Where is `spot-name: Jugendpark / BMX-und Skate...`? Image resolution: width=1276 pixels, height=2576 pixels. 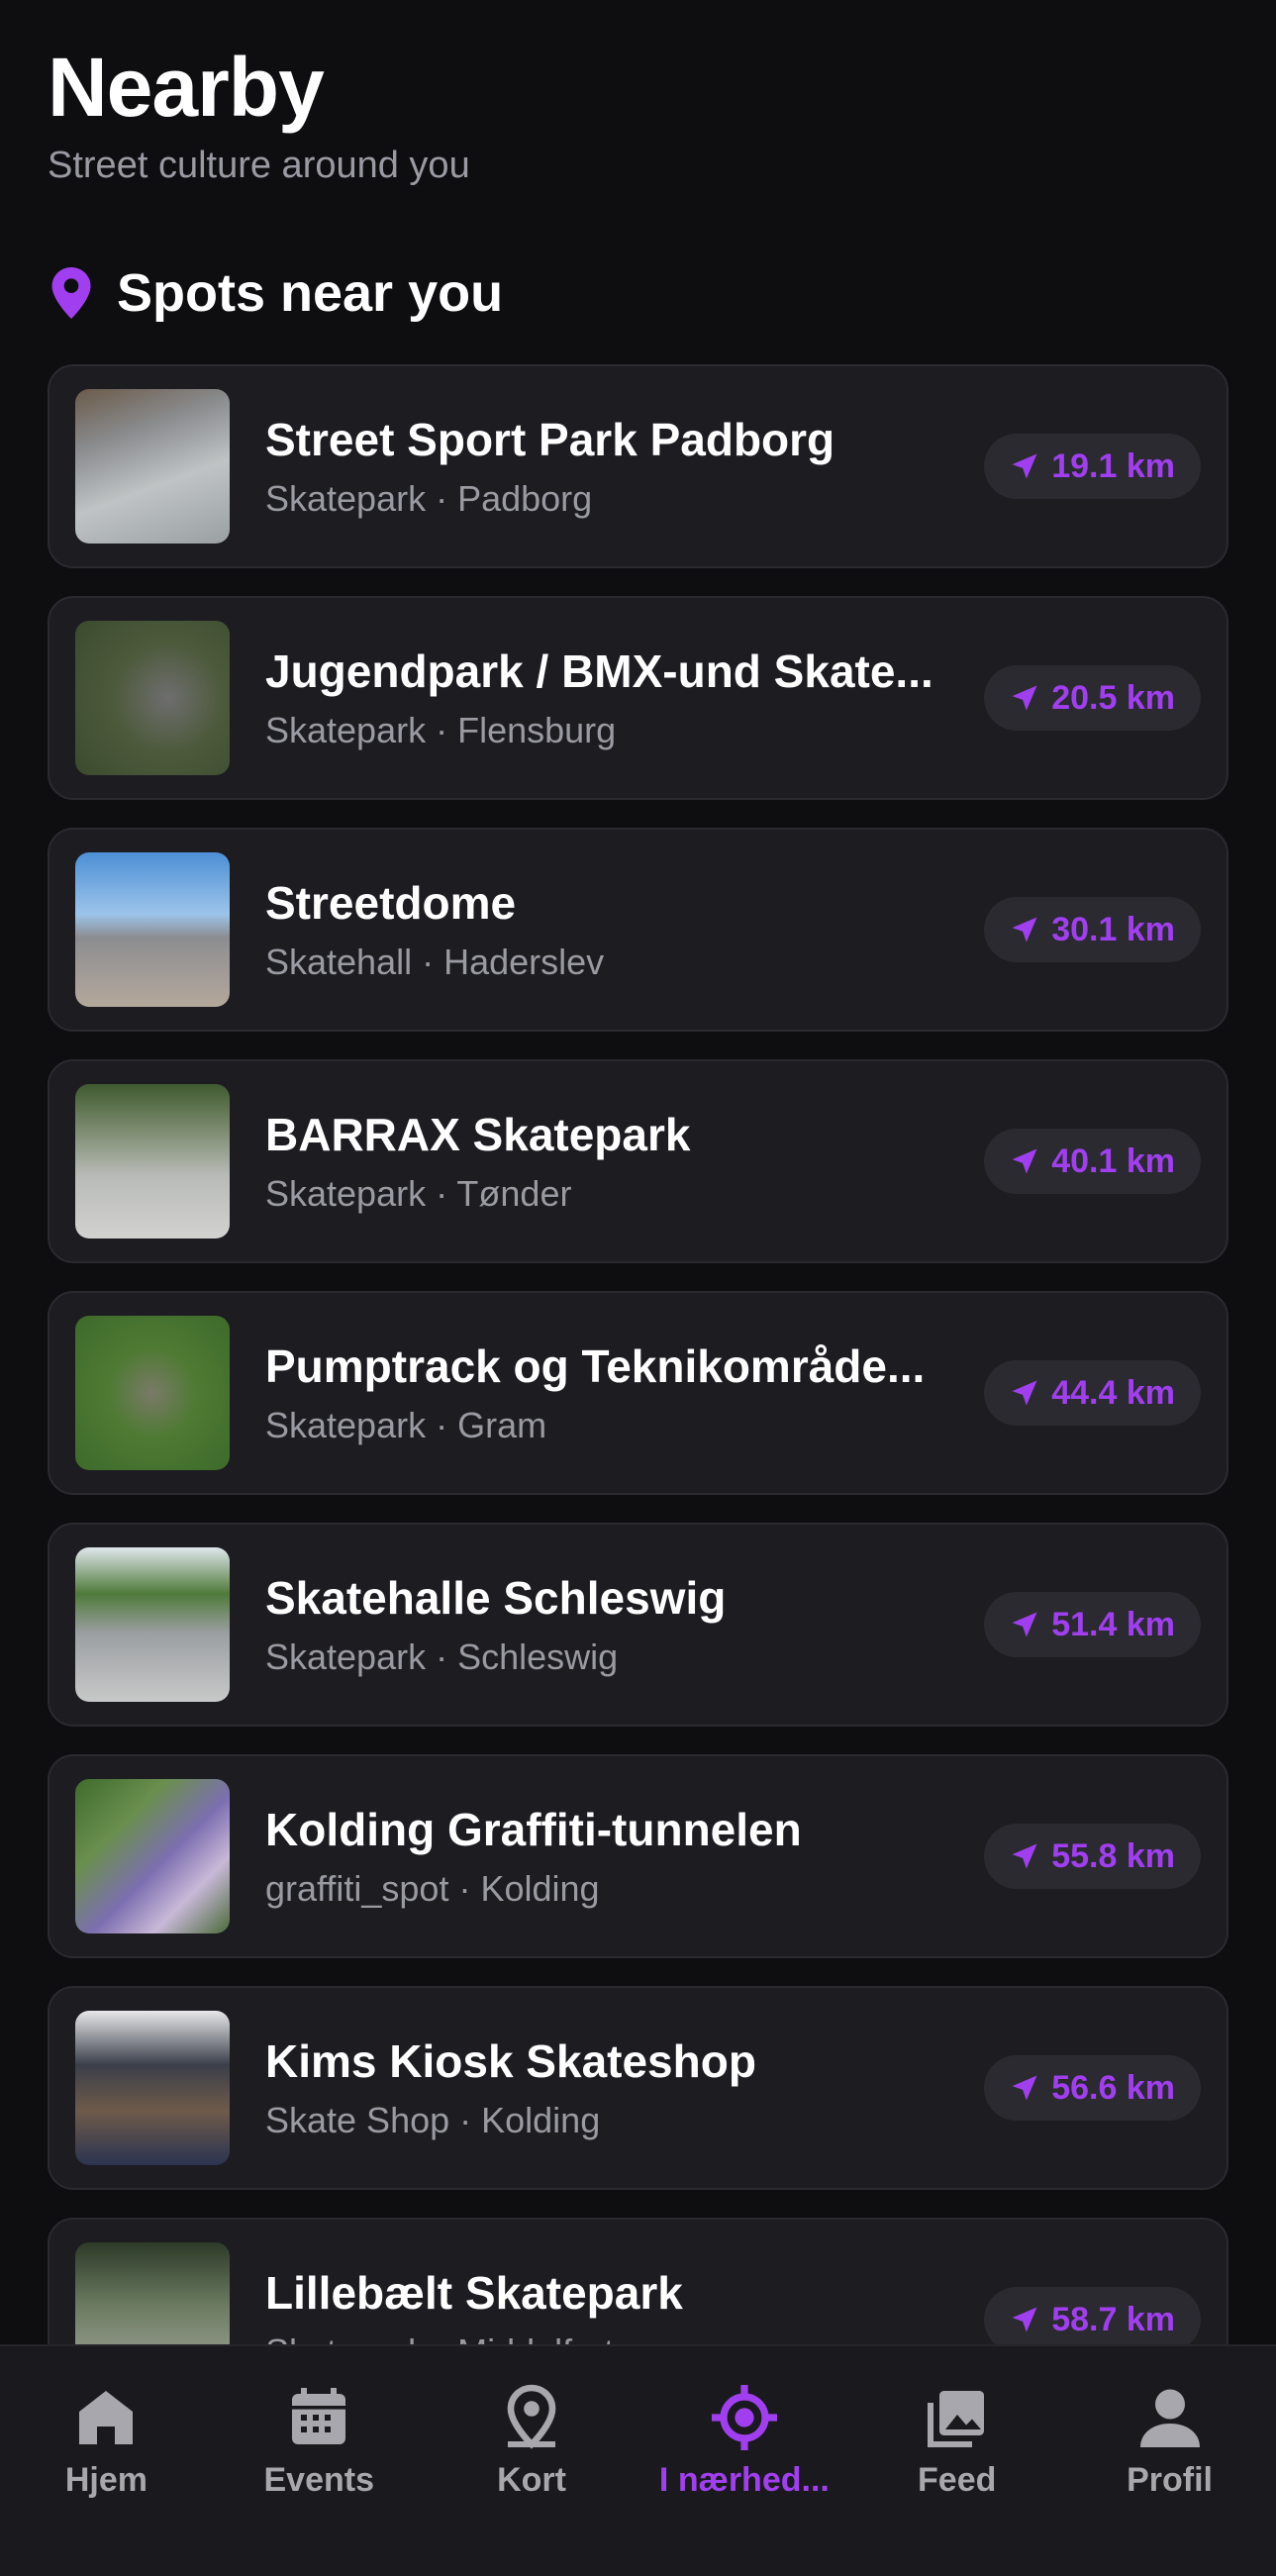 spot-name: Jugendpark / BMX-und Skate... is located at coordinates (599, 671).